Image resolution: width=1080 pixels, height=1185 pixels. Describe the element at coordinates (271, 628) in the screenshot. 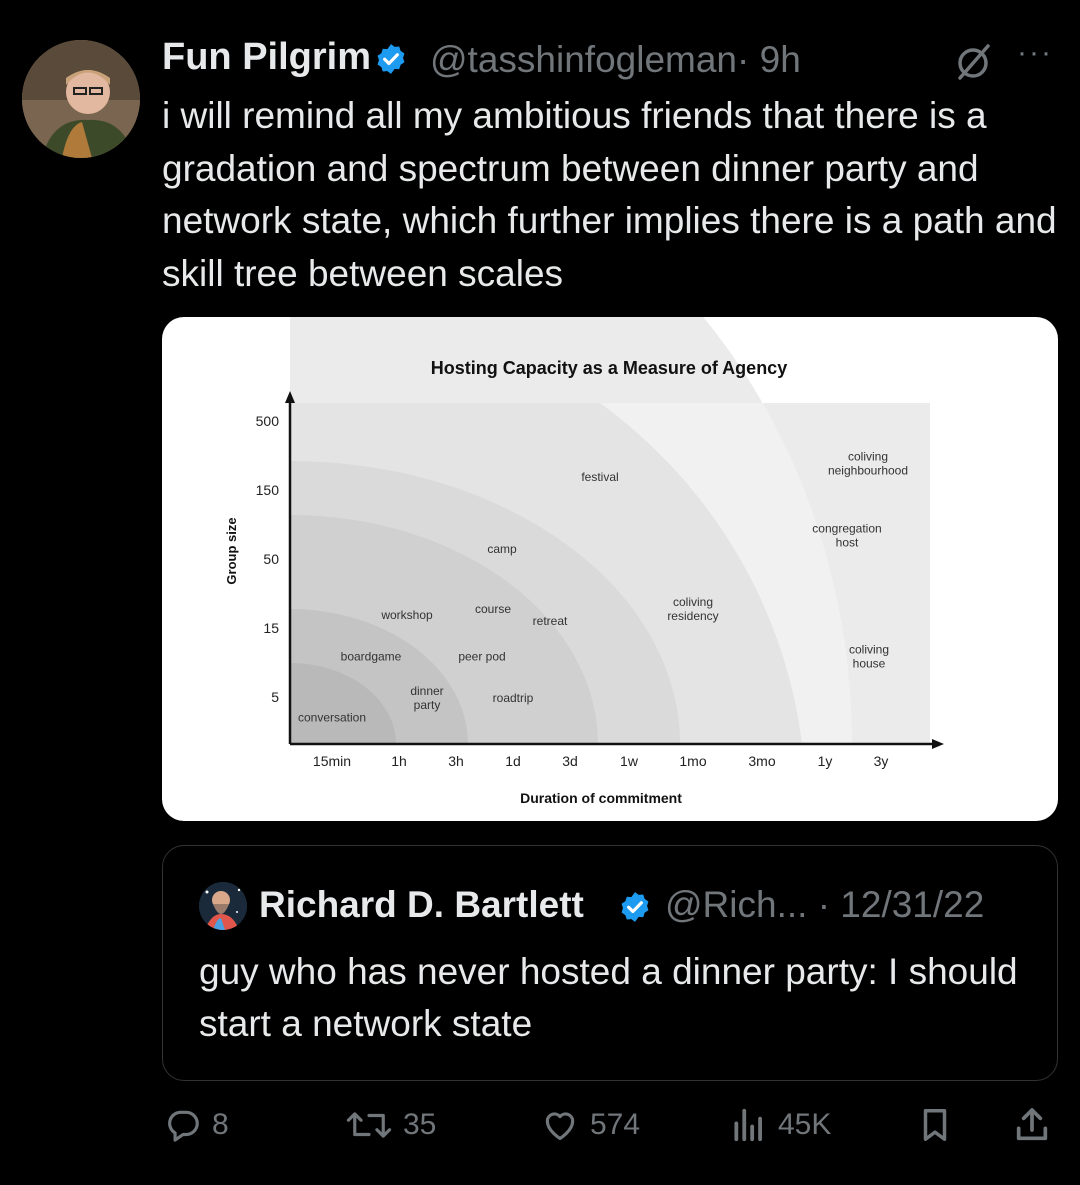

I see `y-tick-label: 15` at that location.